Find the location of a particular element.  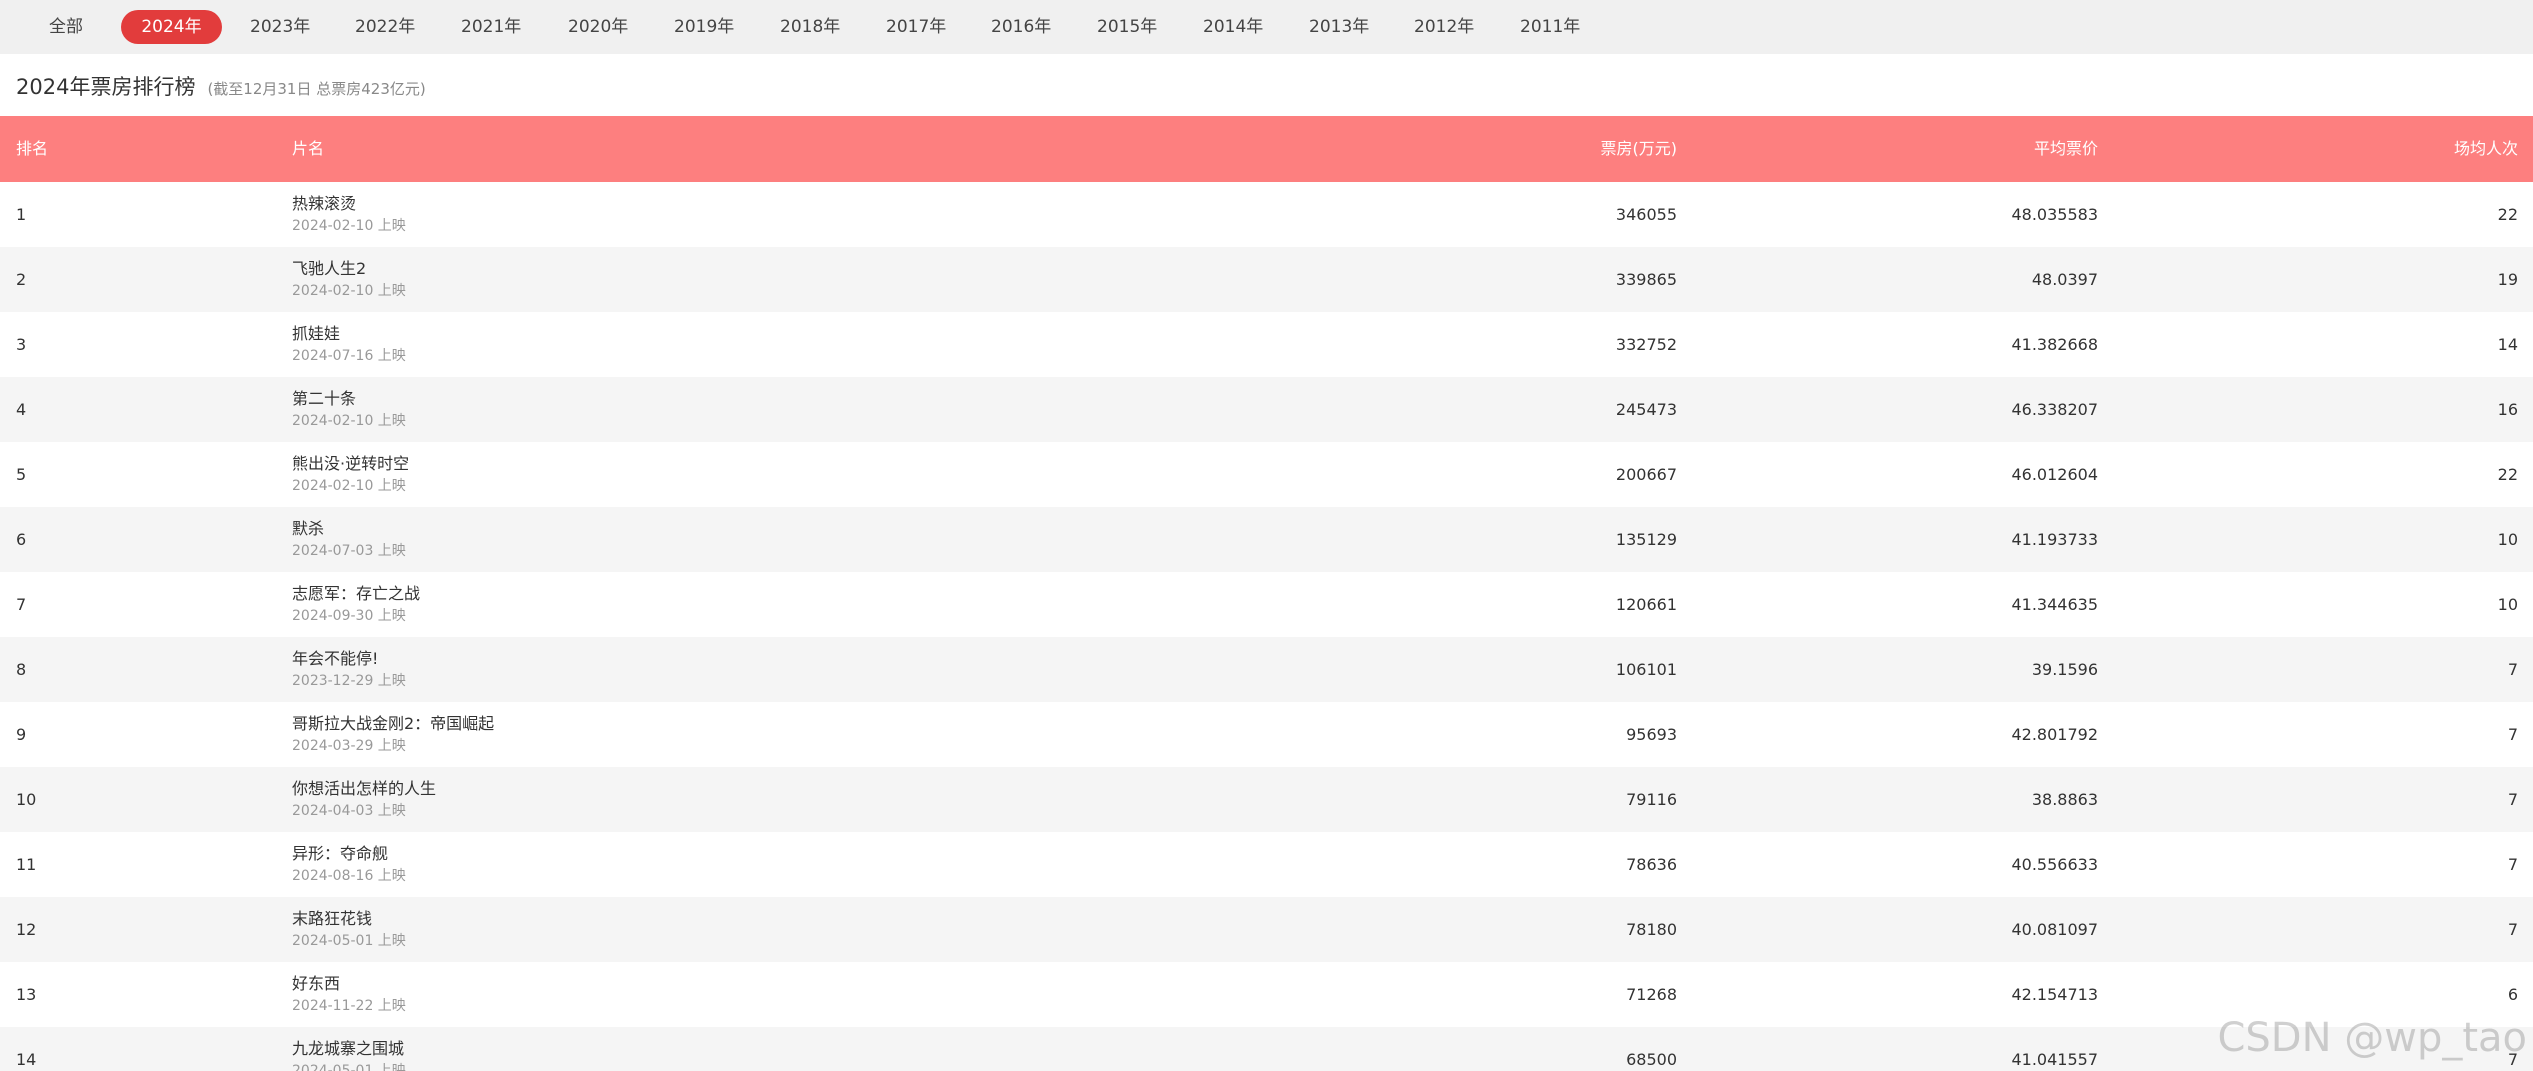

table-row: 1 热辣滚烫 2024-02-10 上映 346055 48.035583 22 is located at coordinates (1266, 214).